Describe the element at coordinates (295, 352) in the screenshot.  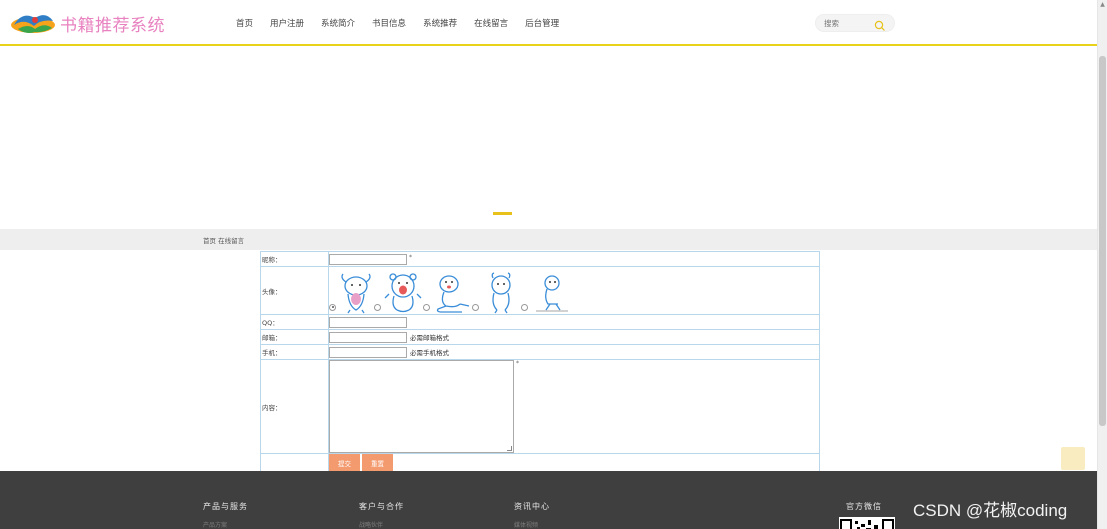
I see `phone-label: 手机：` at that location.